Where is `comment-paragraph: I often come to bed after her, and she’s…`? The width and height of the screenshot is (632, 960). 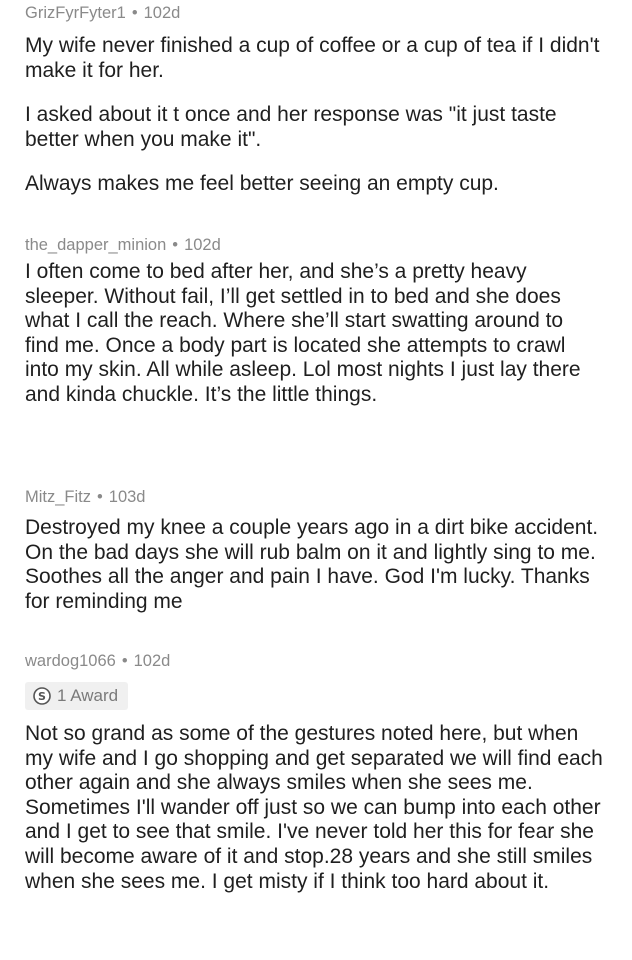 comment-paragraph: I often come to bed after her, and she’s… is located at coordinates (303, 333).